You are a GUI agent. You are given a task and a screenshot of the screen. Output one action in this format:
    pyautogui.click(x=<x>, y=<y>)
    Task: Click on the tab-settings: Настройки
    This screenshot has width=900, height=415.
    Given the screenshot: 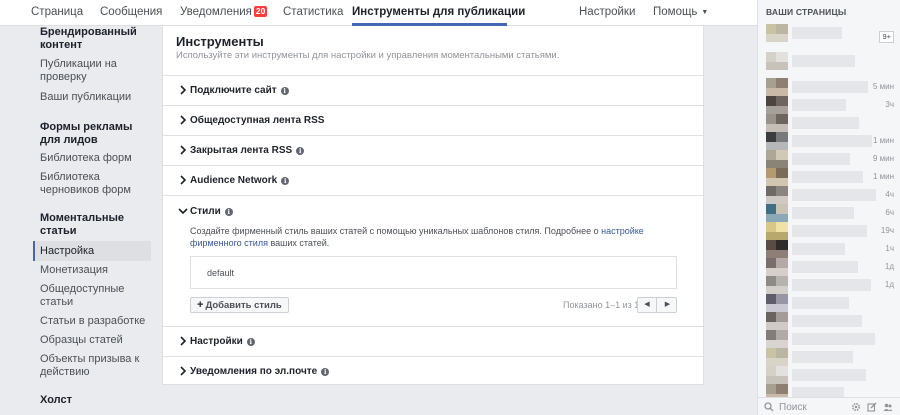 What is the action you would take?
    pyautogui.click(x=607, y=13)
    